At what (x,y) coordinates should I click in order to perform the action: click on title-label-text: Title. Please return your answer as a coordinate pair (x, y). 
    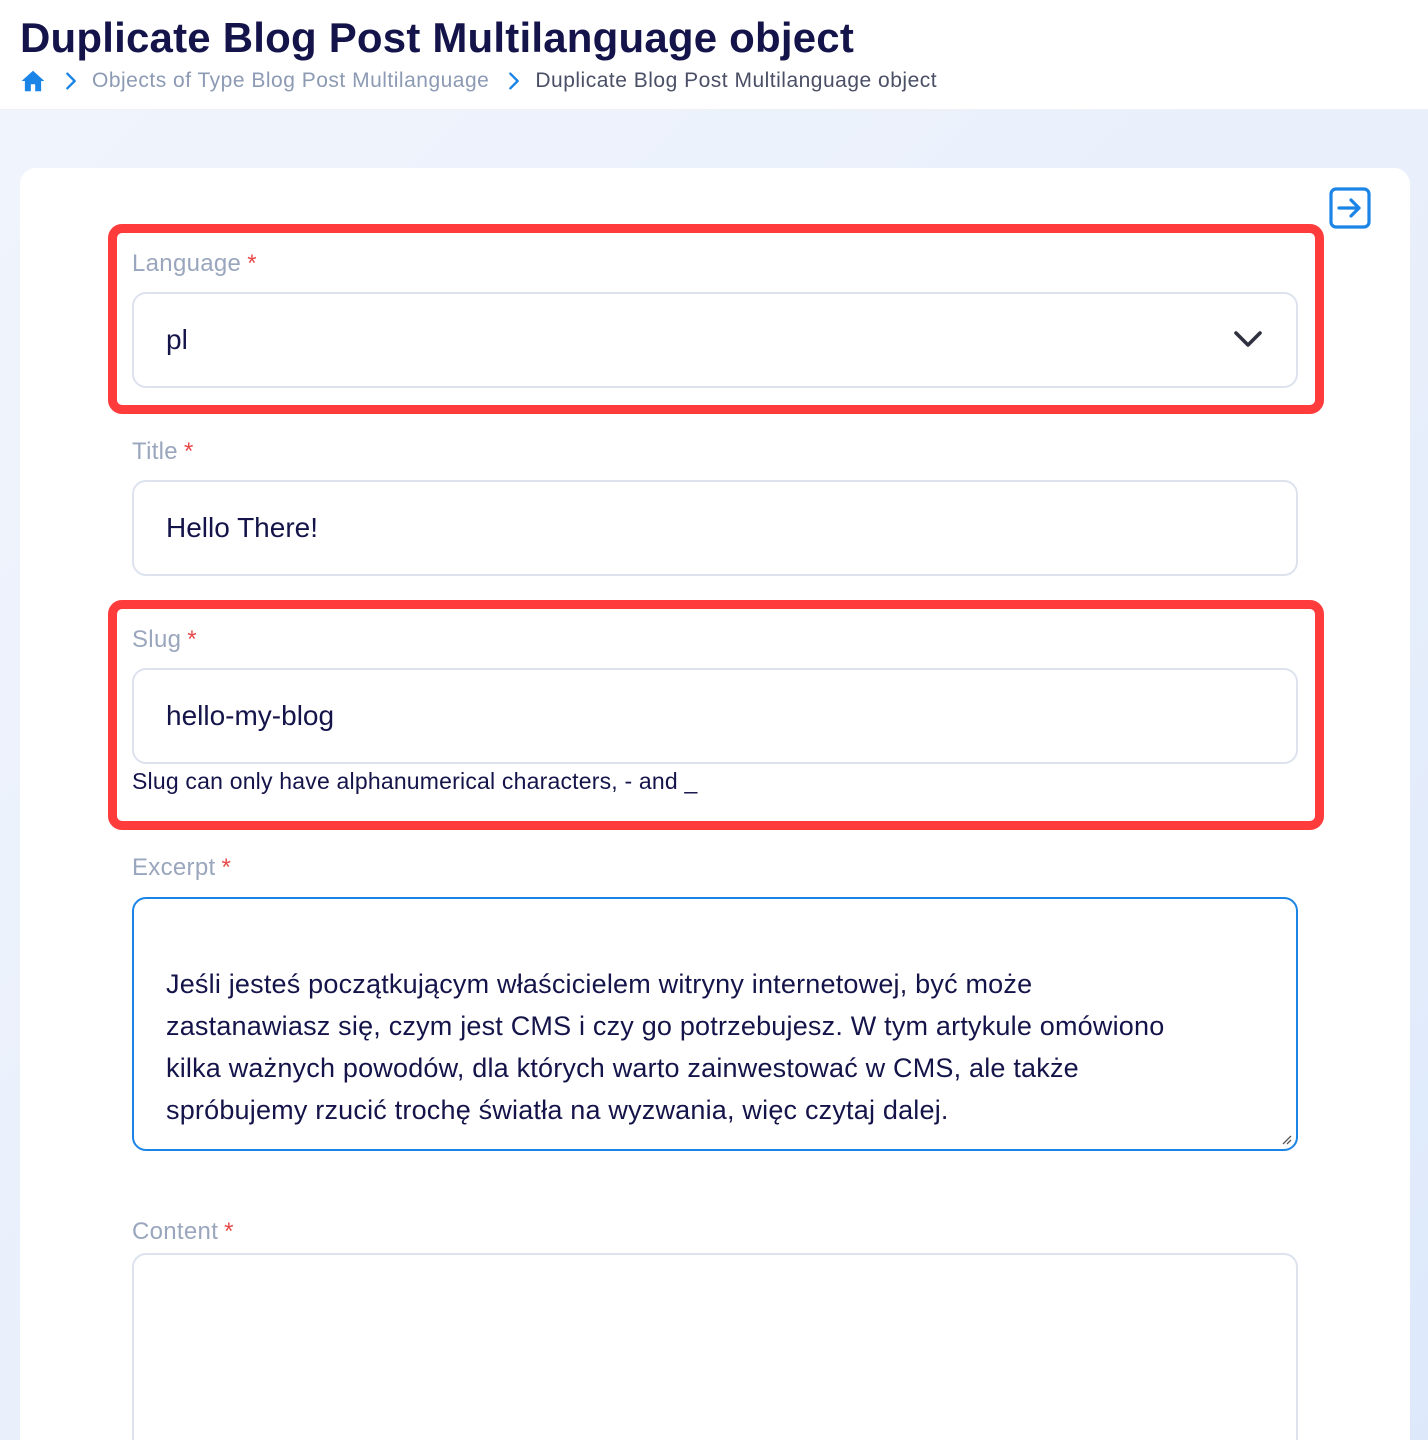
    Looking at the image, I should click on (155, 451).